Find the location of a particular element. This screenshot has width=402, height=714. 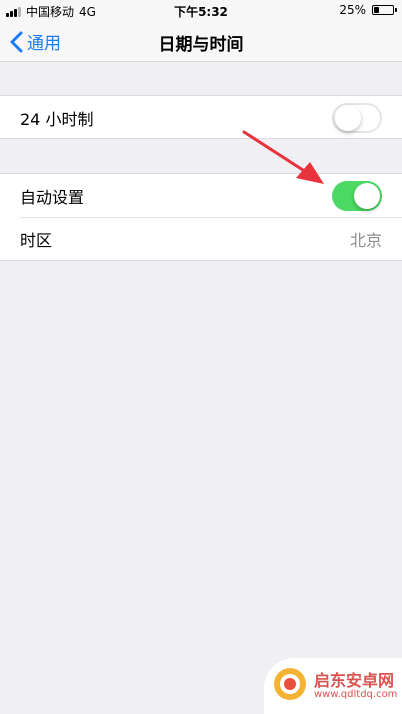

watermark-text: 启东安卓网 www.qdltdq.com is located at coordinates (355, 686).